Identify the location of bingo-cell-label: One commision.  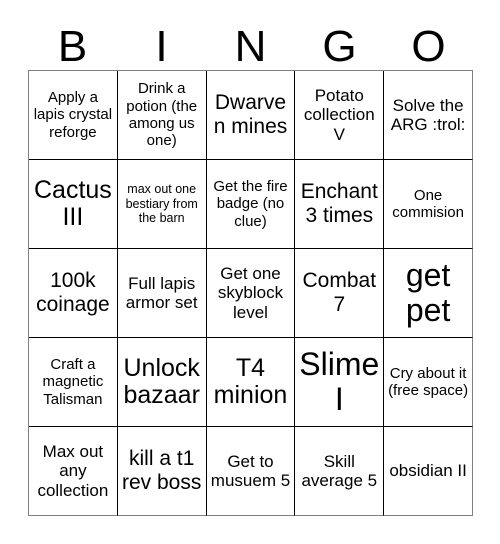
(428, 203).